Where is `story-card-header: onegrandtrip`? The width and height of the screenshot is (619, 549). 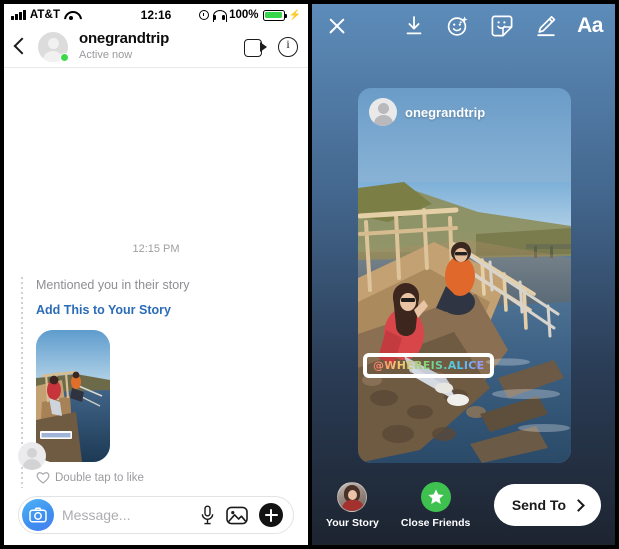
story-card-header: onegrandtrip is located at coordinates (427, 112).